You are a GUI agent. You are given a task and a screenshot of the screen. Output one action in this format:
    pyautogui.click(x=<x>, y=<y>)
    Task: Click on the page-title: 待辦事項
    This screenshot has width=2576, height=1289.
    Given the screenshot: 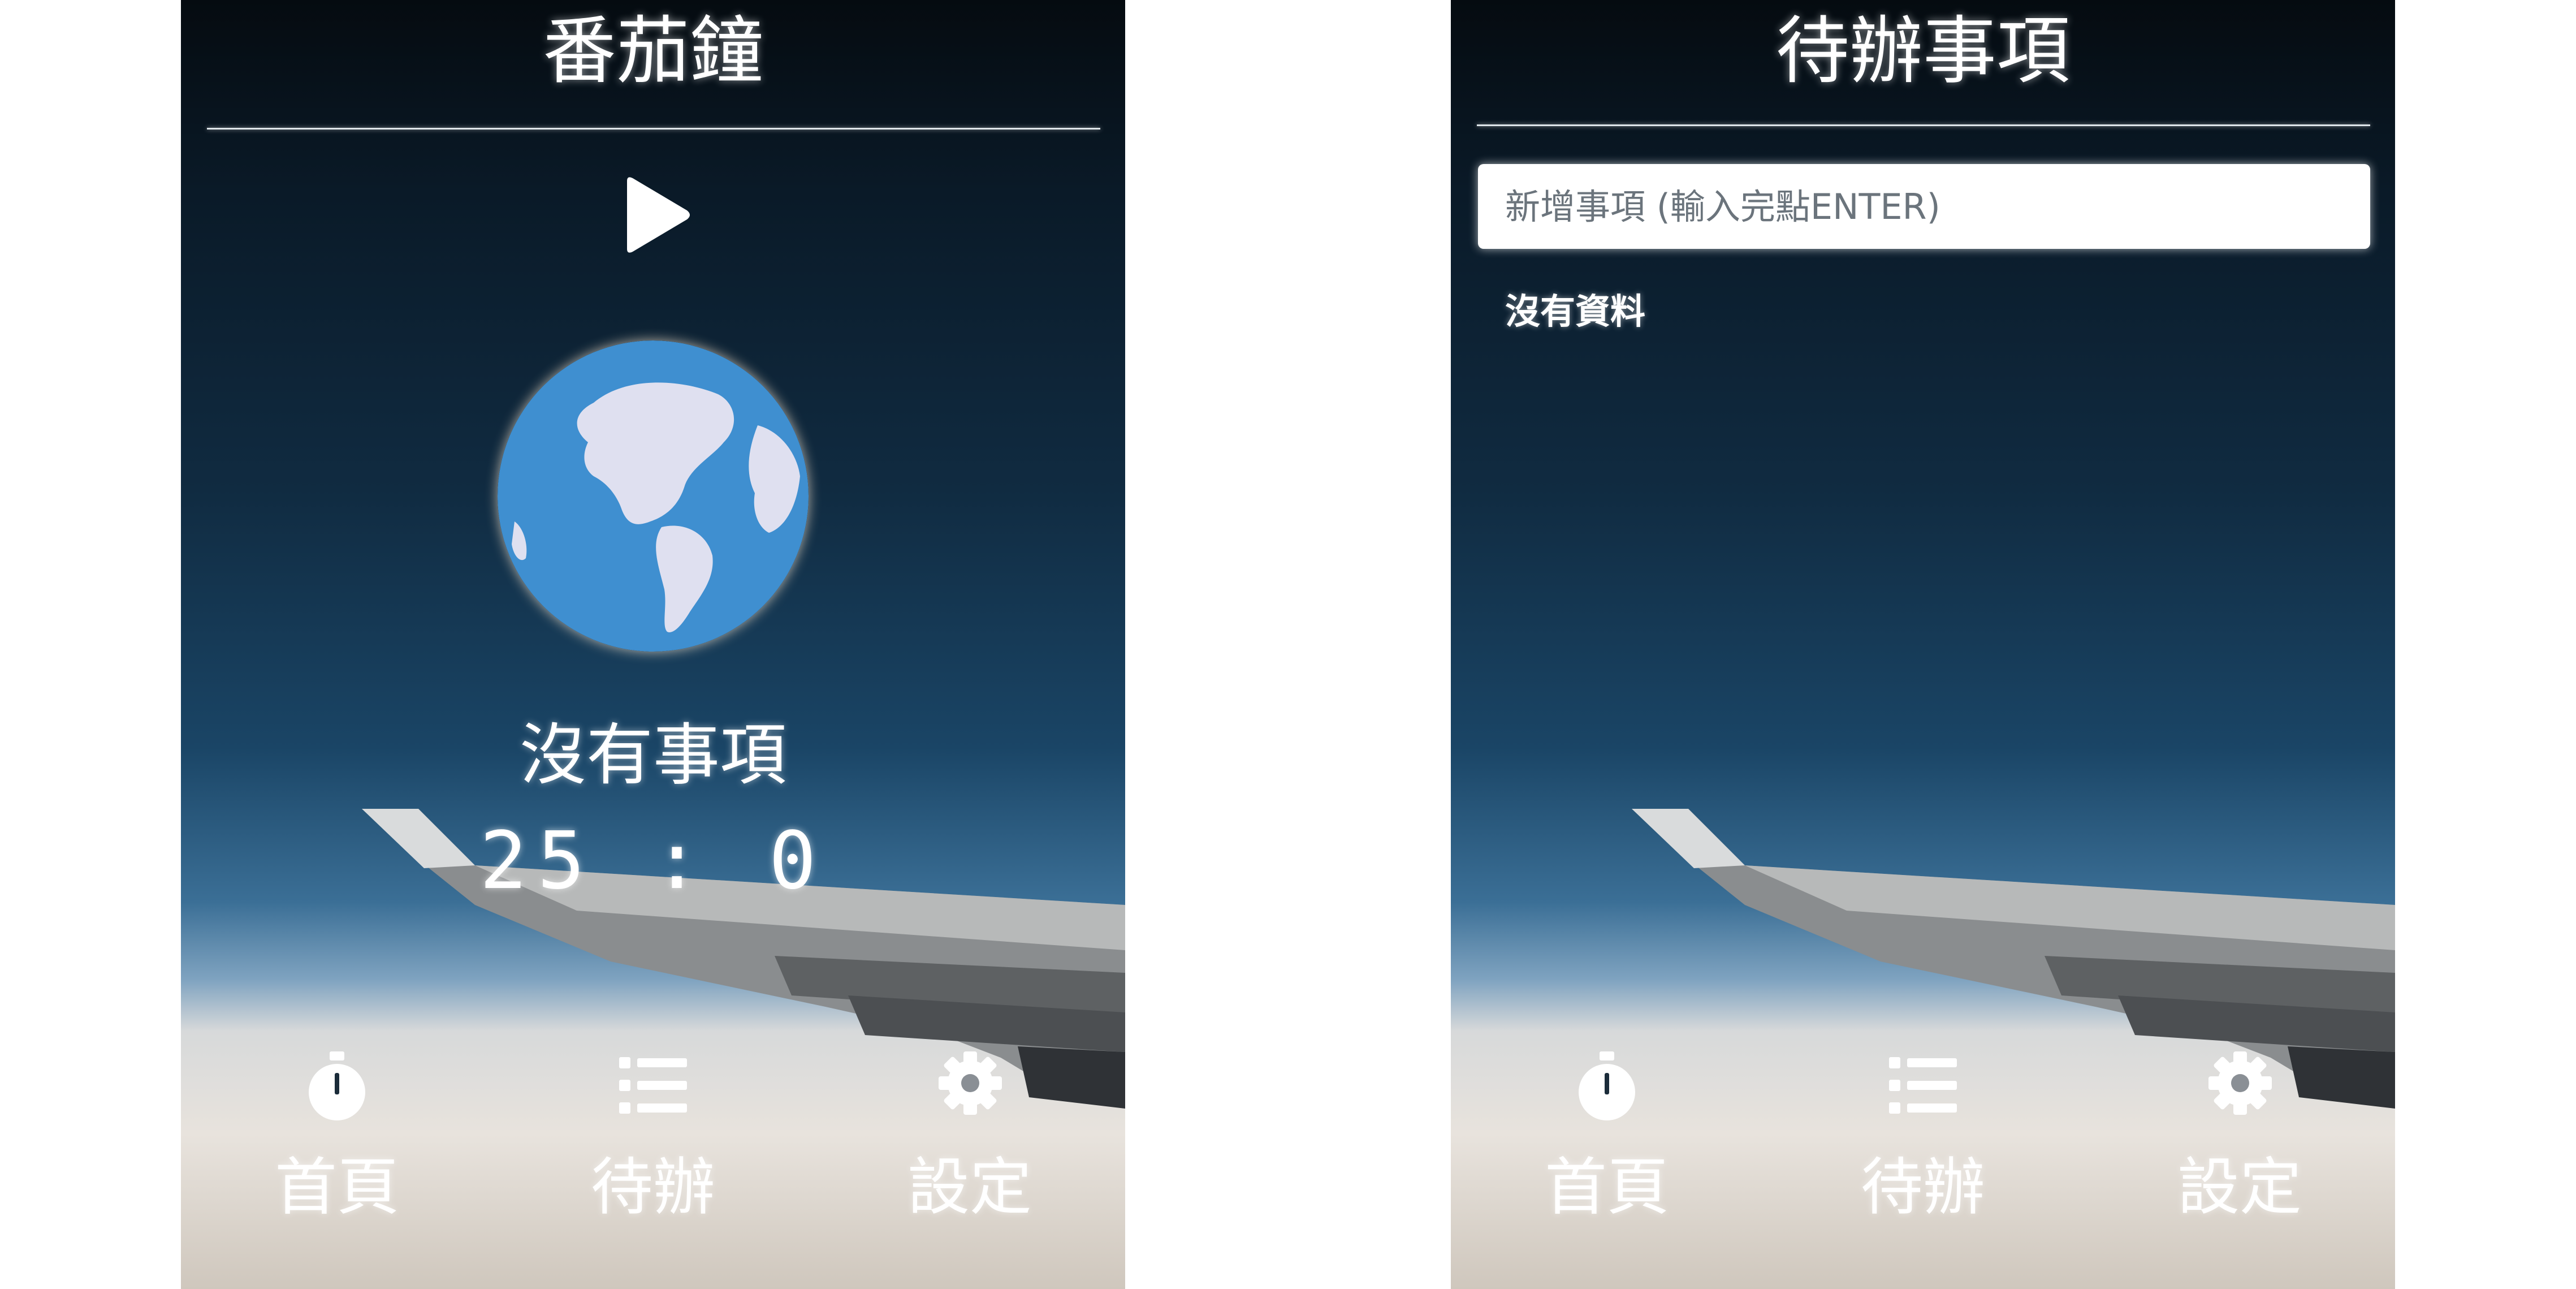 What is the action you would take?
    pyautogui.click(x=1922, y=51)
    